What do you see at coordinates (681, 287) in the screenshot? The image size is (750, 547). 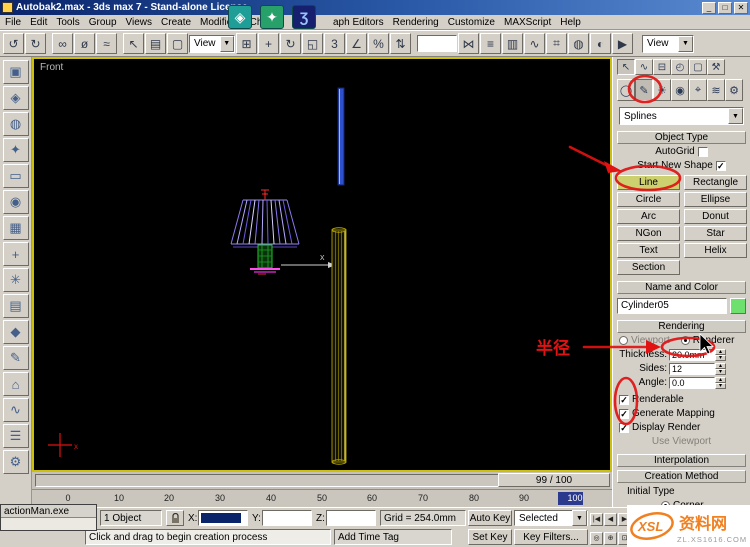 I see `rollout-name-and-color: Name and Color` at bounding box center [681, 287].